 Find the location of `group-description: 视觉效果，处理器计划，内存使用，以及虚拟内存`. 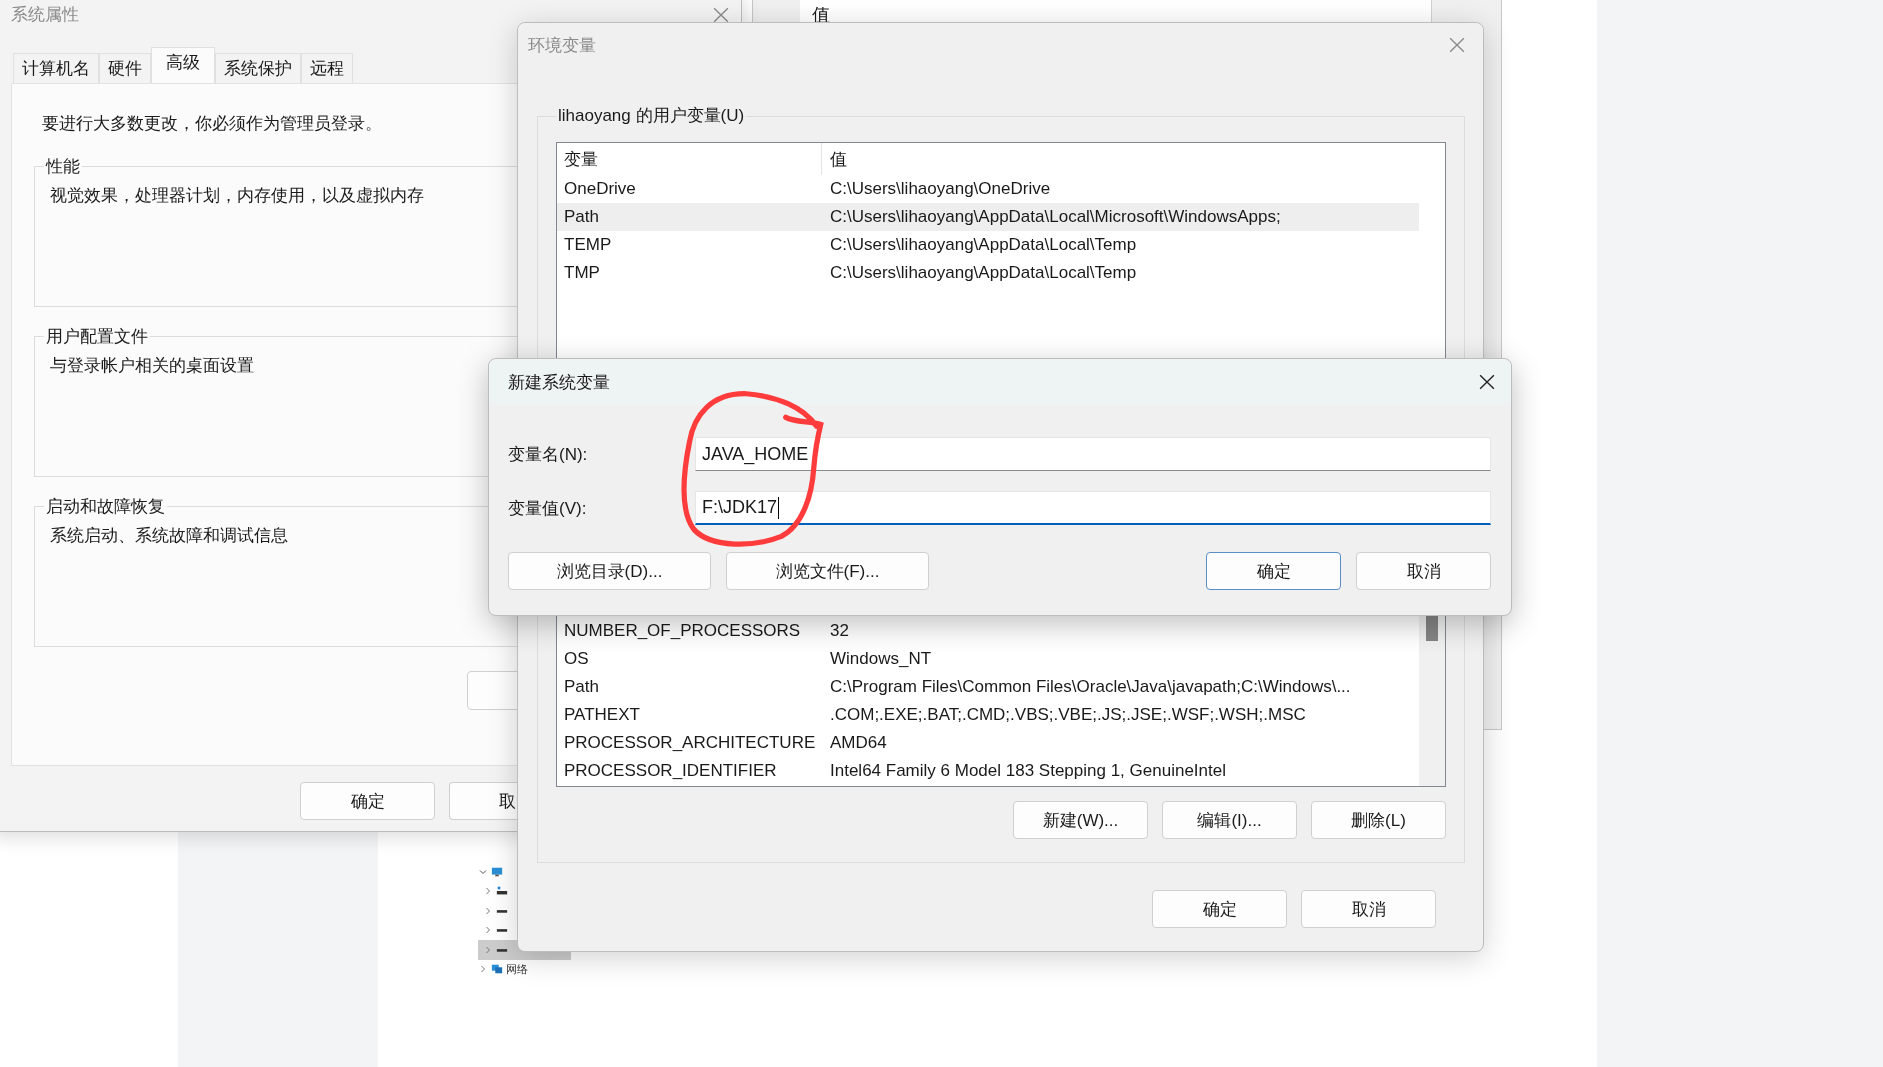

group-description: 视觉效果，处理器计划，内存使用，以及虚拟内存 is located at coordinates (237, 195).